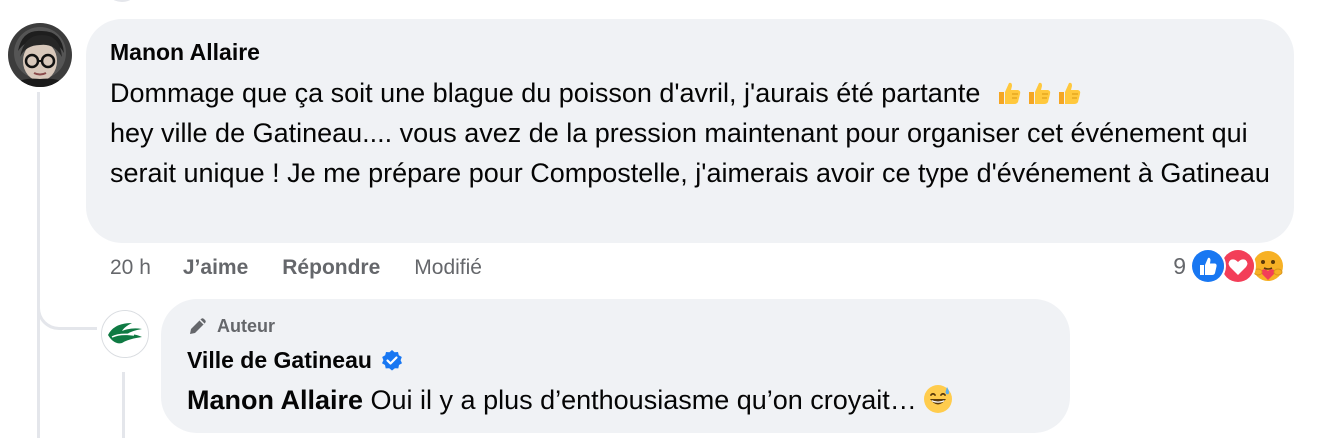 Image resolution: width=1344 pixels, height=438 pixels. Describe the element at coordinates (185, 52) in the screenshot. I see `comment-author: Manon Allaire` at that location.